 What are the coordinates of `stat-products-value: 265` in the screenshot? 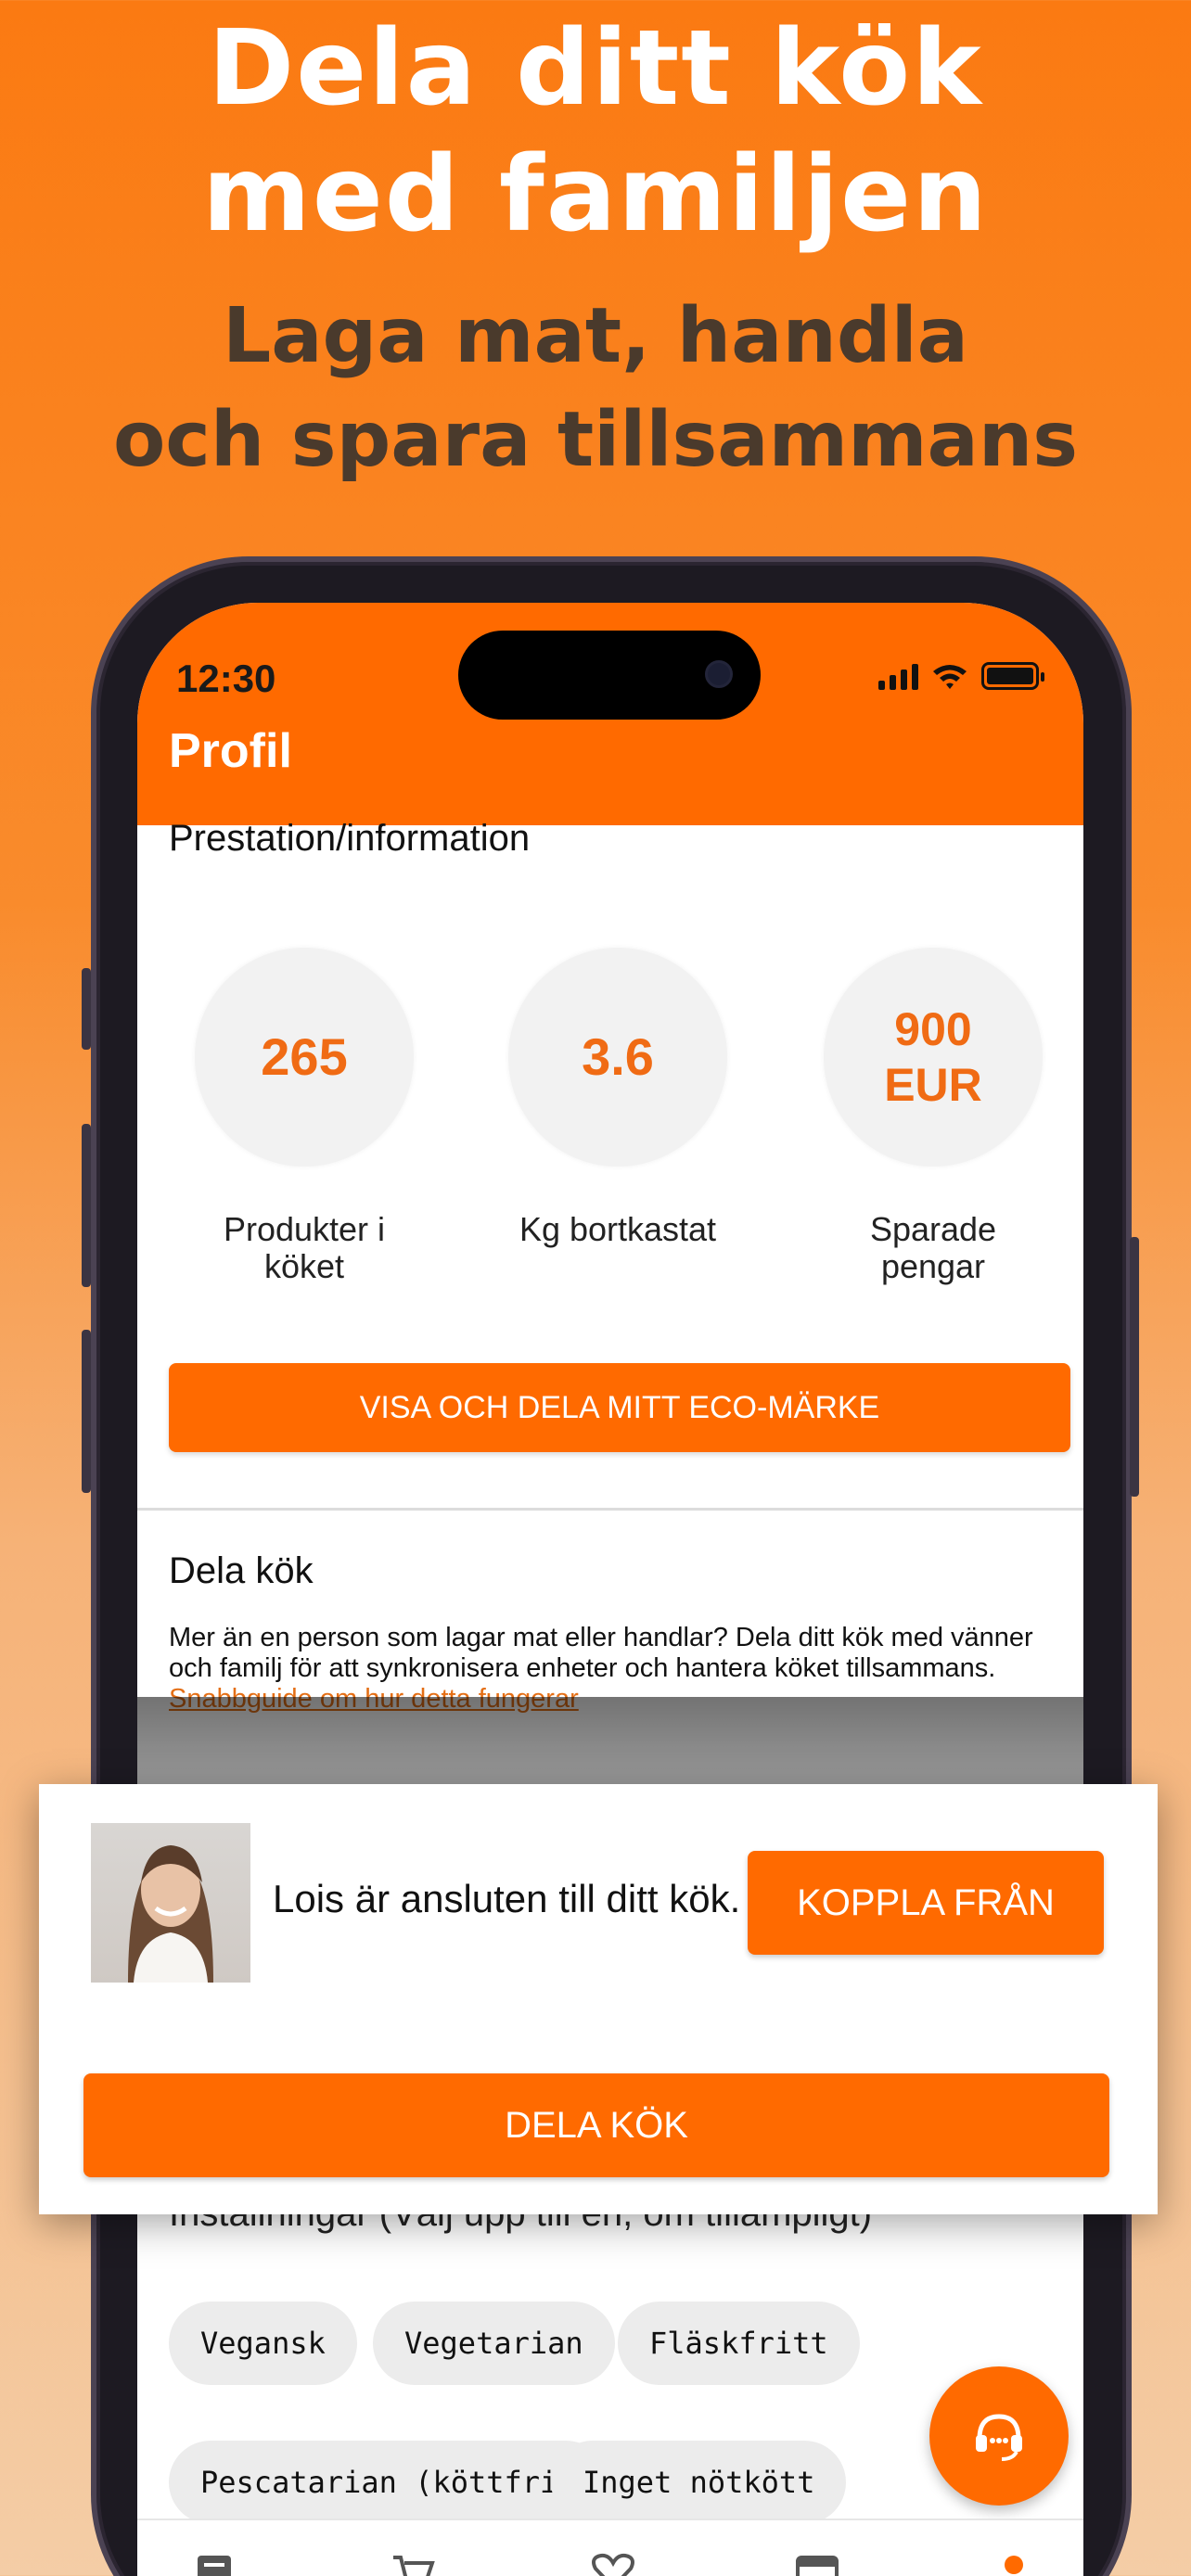 It's located at (304, 1057).